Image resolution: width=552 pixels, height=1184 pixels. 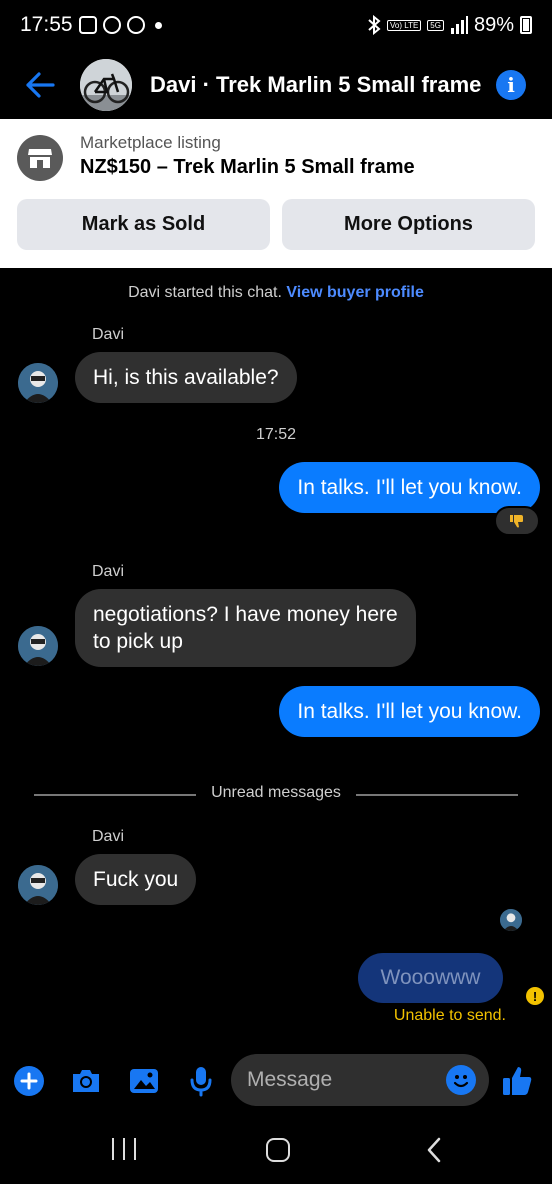 I want to click on view-buyer-profile-link: View buyer profile, so click(x=355, y=292).